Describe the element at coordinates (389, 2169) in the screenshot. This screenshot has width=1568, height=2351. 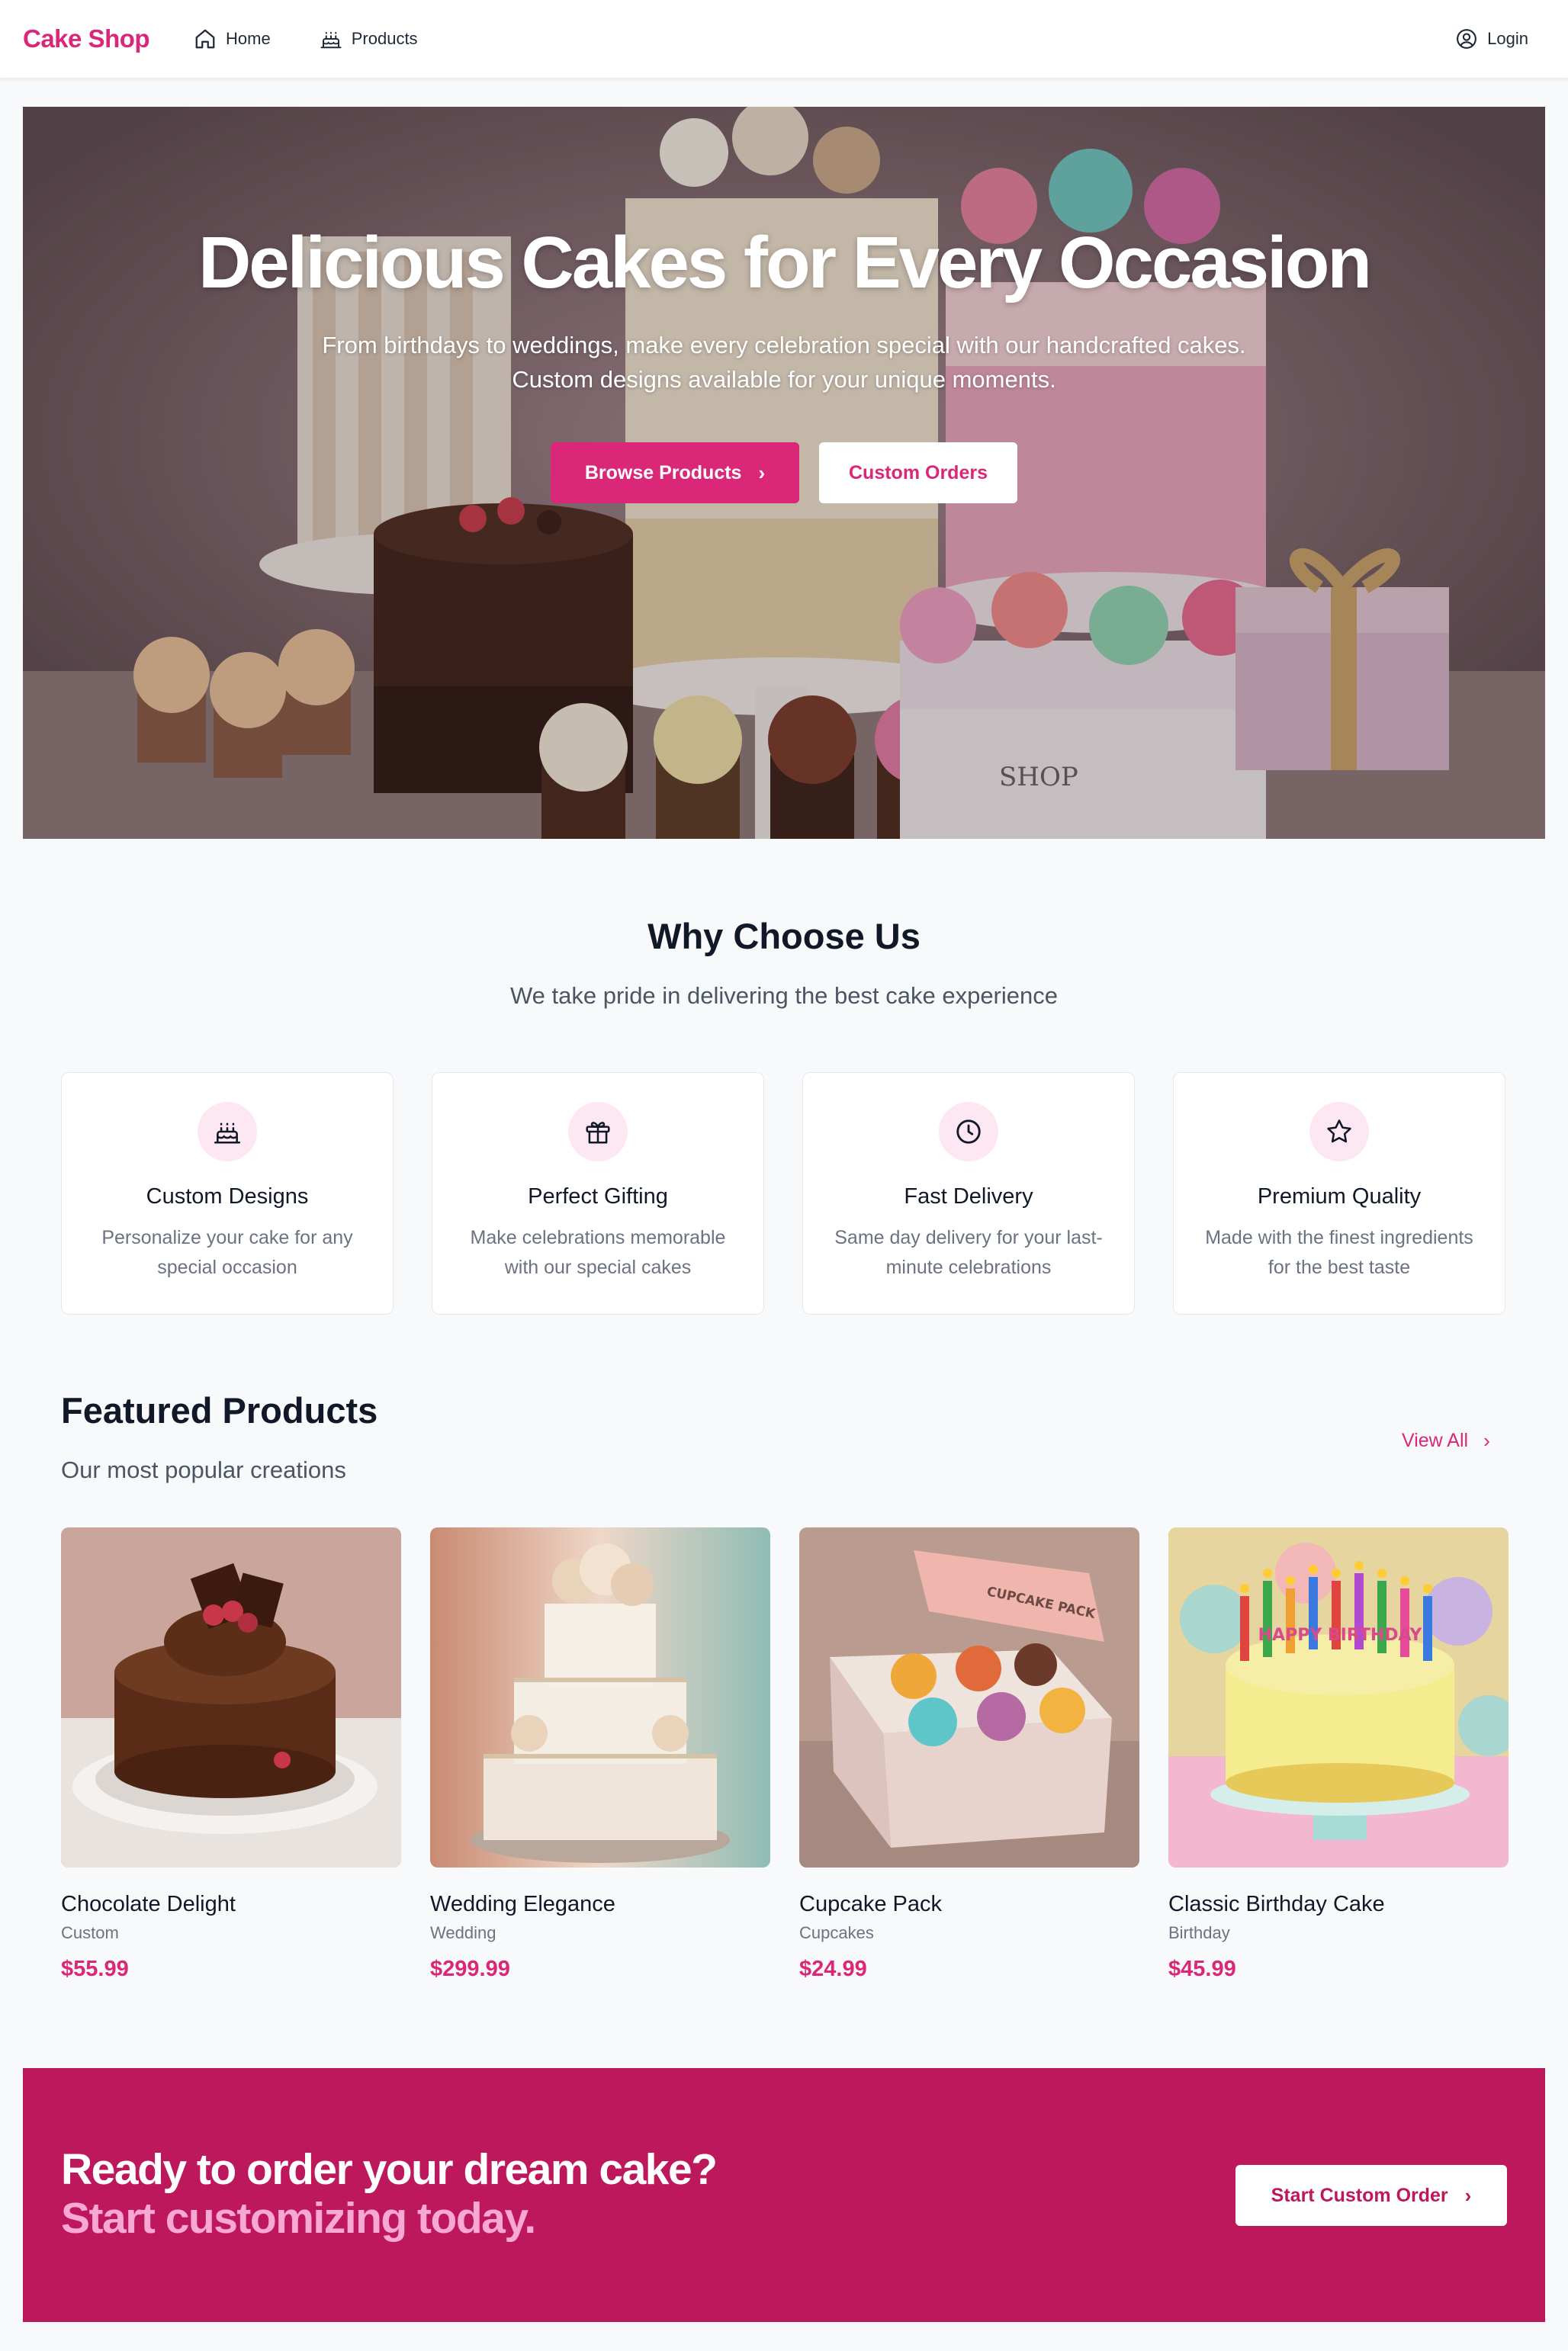
I see `cta-headline: Ready to order your dream cake?` at that location.